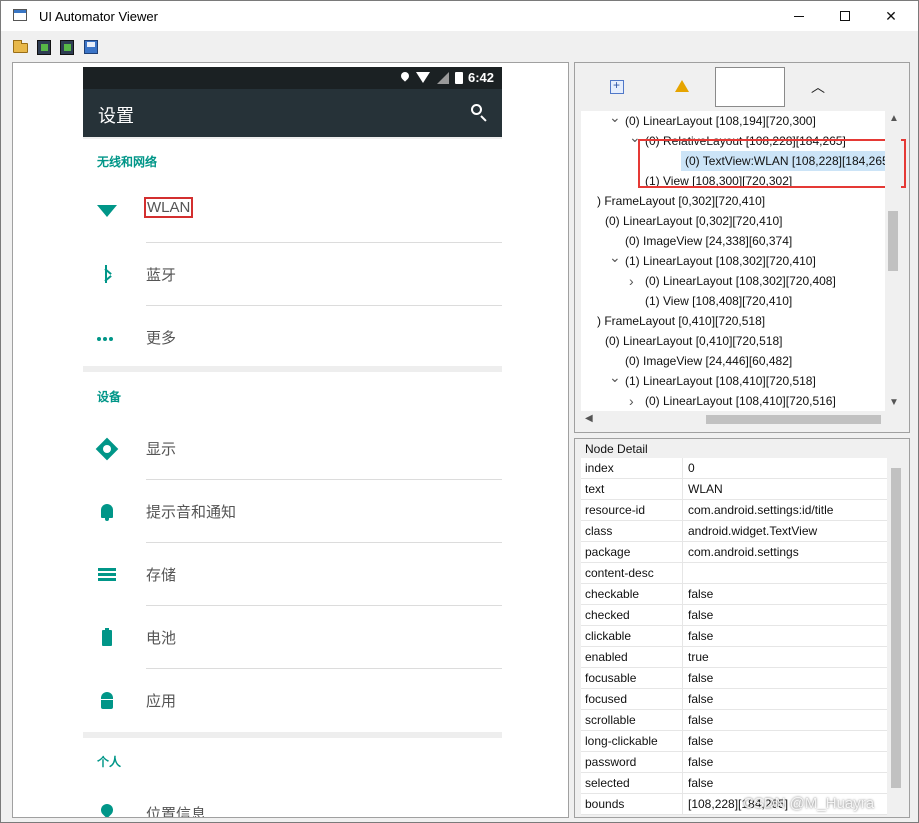 This screenshot has height=823, width=919. What do you see at coordinates (292, 637) in the screenshot?
I see `settings-item-battery: 电池` at bounding box center [292, 637].